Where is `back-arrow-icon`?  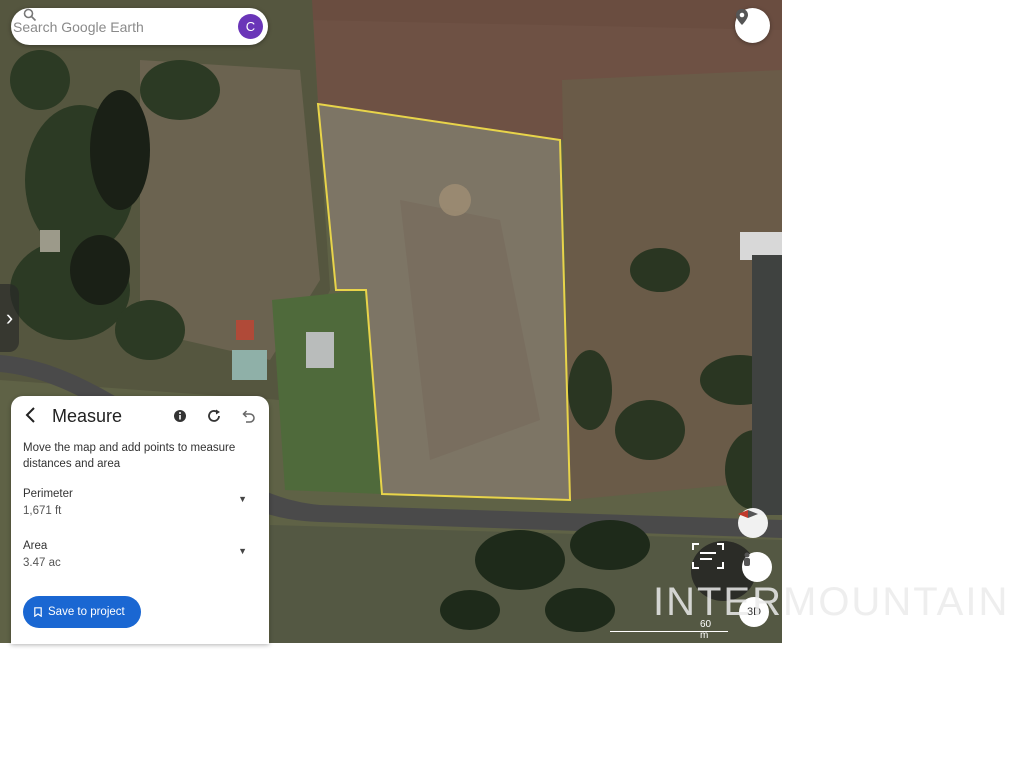 back-arrow-icon is located at coordinates (31, 415).